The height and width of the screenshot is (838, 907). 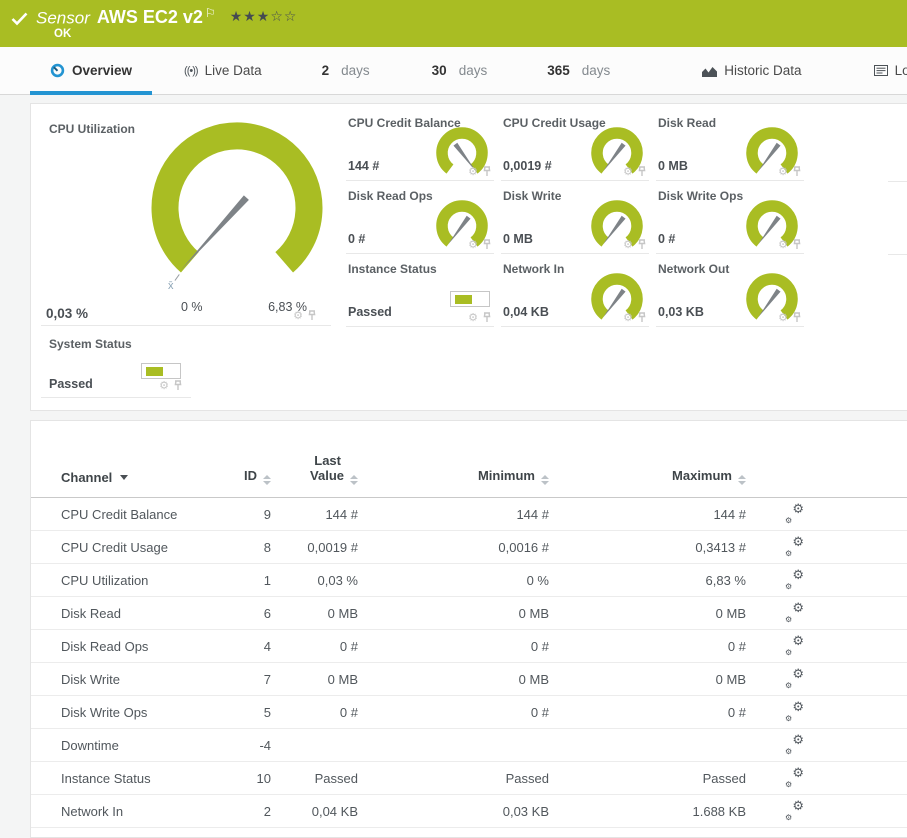 What do you see at coordinates (390, 196) in the screenshot?
I see `tile-title: Disk Read Ops` at bounding box center [390, 196].